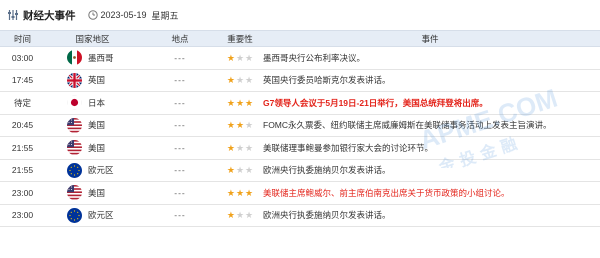  I want to click on column-header-place: 地点, so click(180, 38).